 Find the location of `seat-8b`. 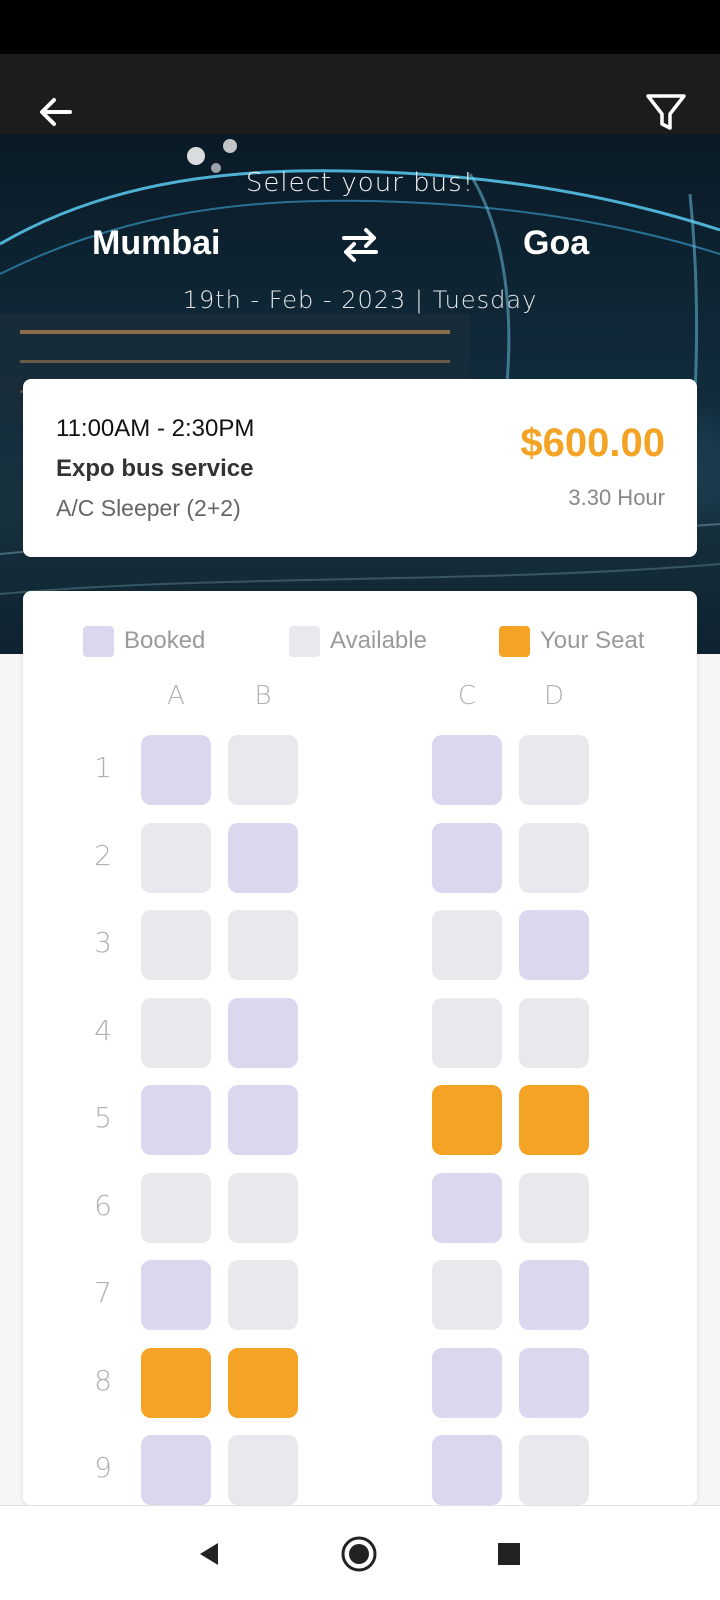

seat-8b is located at coordinates (263, 1382).